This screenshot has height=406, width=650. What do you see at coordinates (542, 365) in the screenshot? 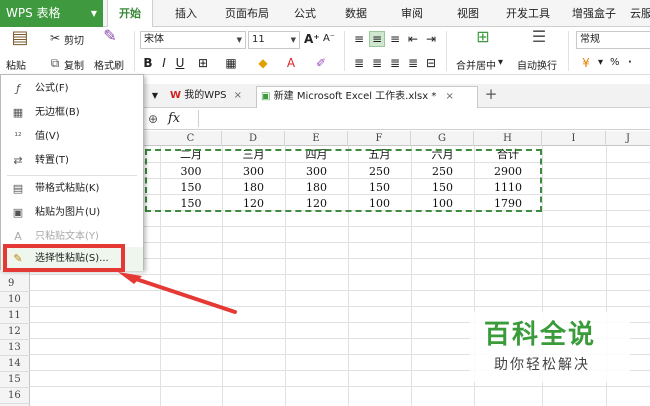
I see `watermark-subtitle: 助你轻松解决` at bounding box center [542, 365].